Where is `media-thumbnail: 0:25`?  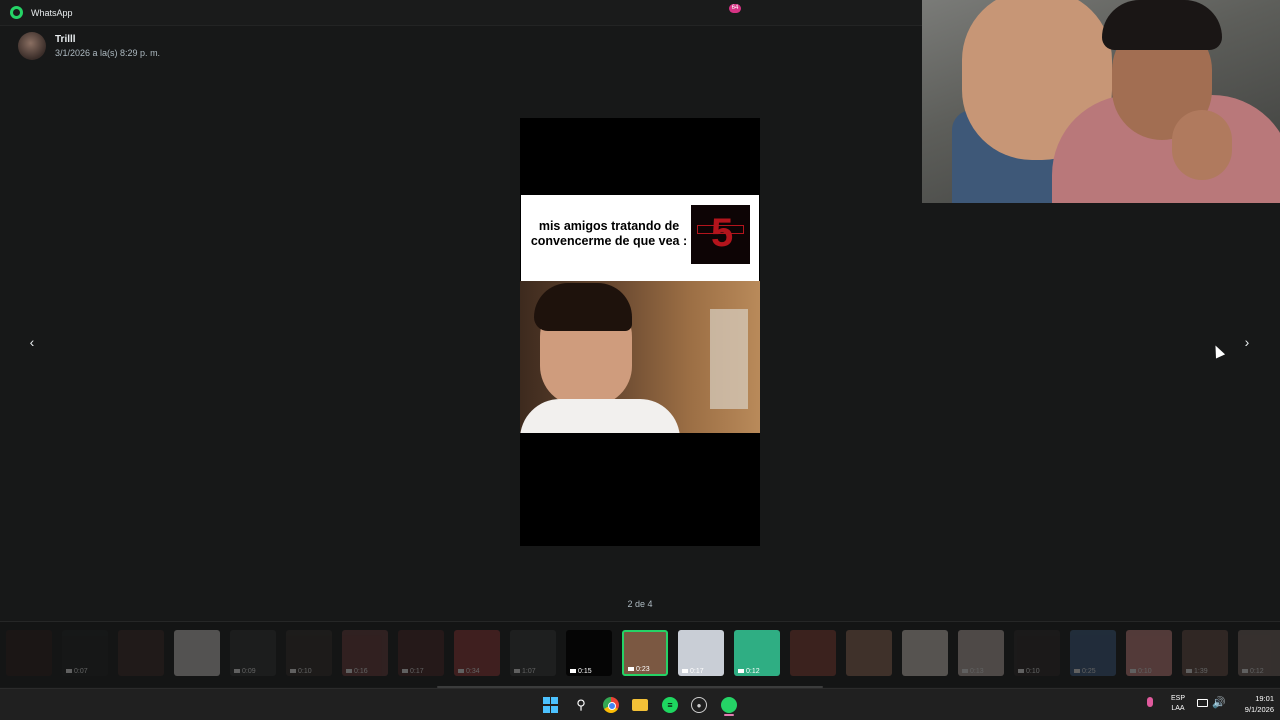 media-thumbnail: 0:25 is located at coordinates (1093, 653).